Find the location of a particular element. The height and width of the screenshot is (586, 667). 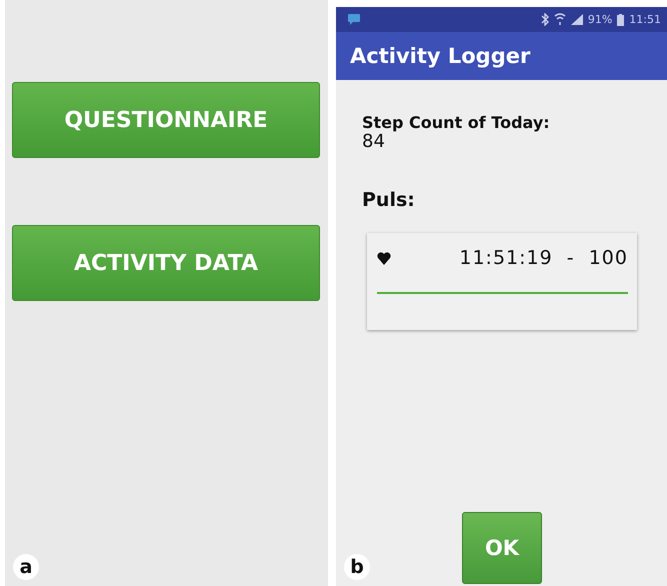

battery-percent: 91% is located at coordinates (600, 19).